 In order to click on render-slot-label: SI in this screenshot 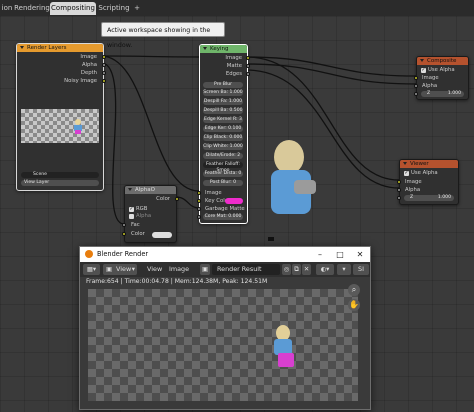, I will do `click(361, 269)`.